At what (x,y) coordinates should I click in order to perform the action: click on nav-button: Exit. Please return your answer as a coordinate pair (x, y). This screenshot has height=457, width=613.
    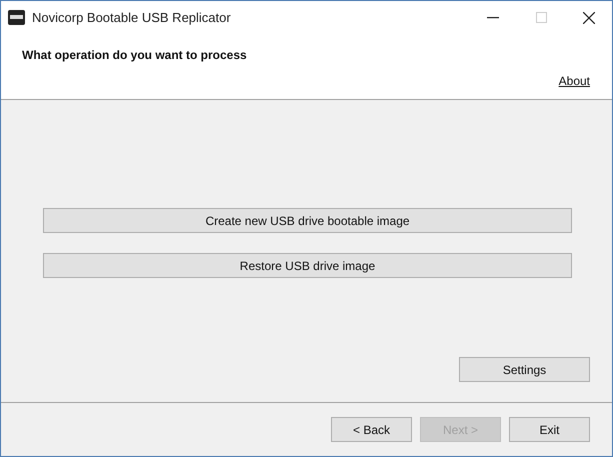
    Looking at the image, I should click on (549, 429).